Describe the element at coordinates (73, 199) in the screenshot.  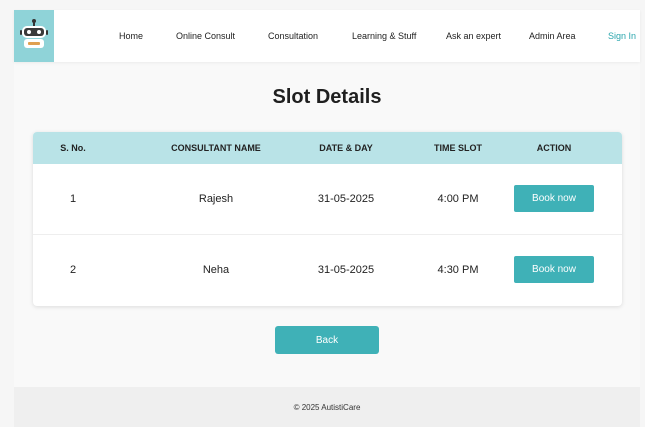
I see `cell-sno: 1` at that location.